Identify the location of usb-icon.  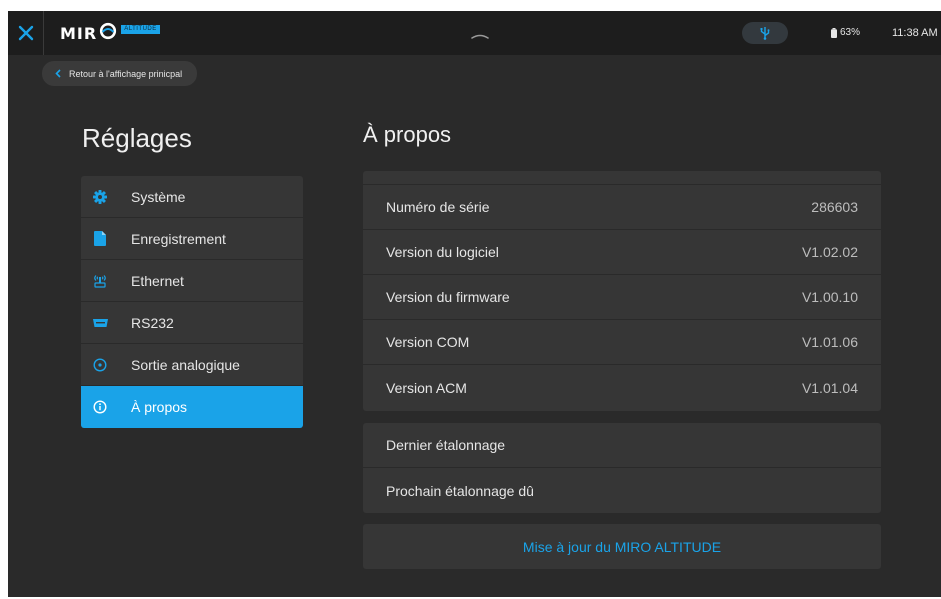
(765, 33).